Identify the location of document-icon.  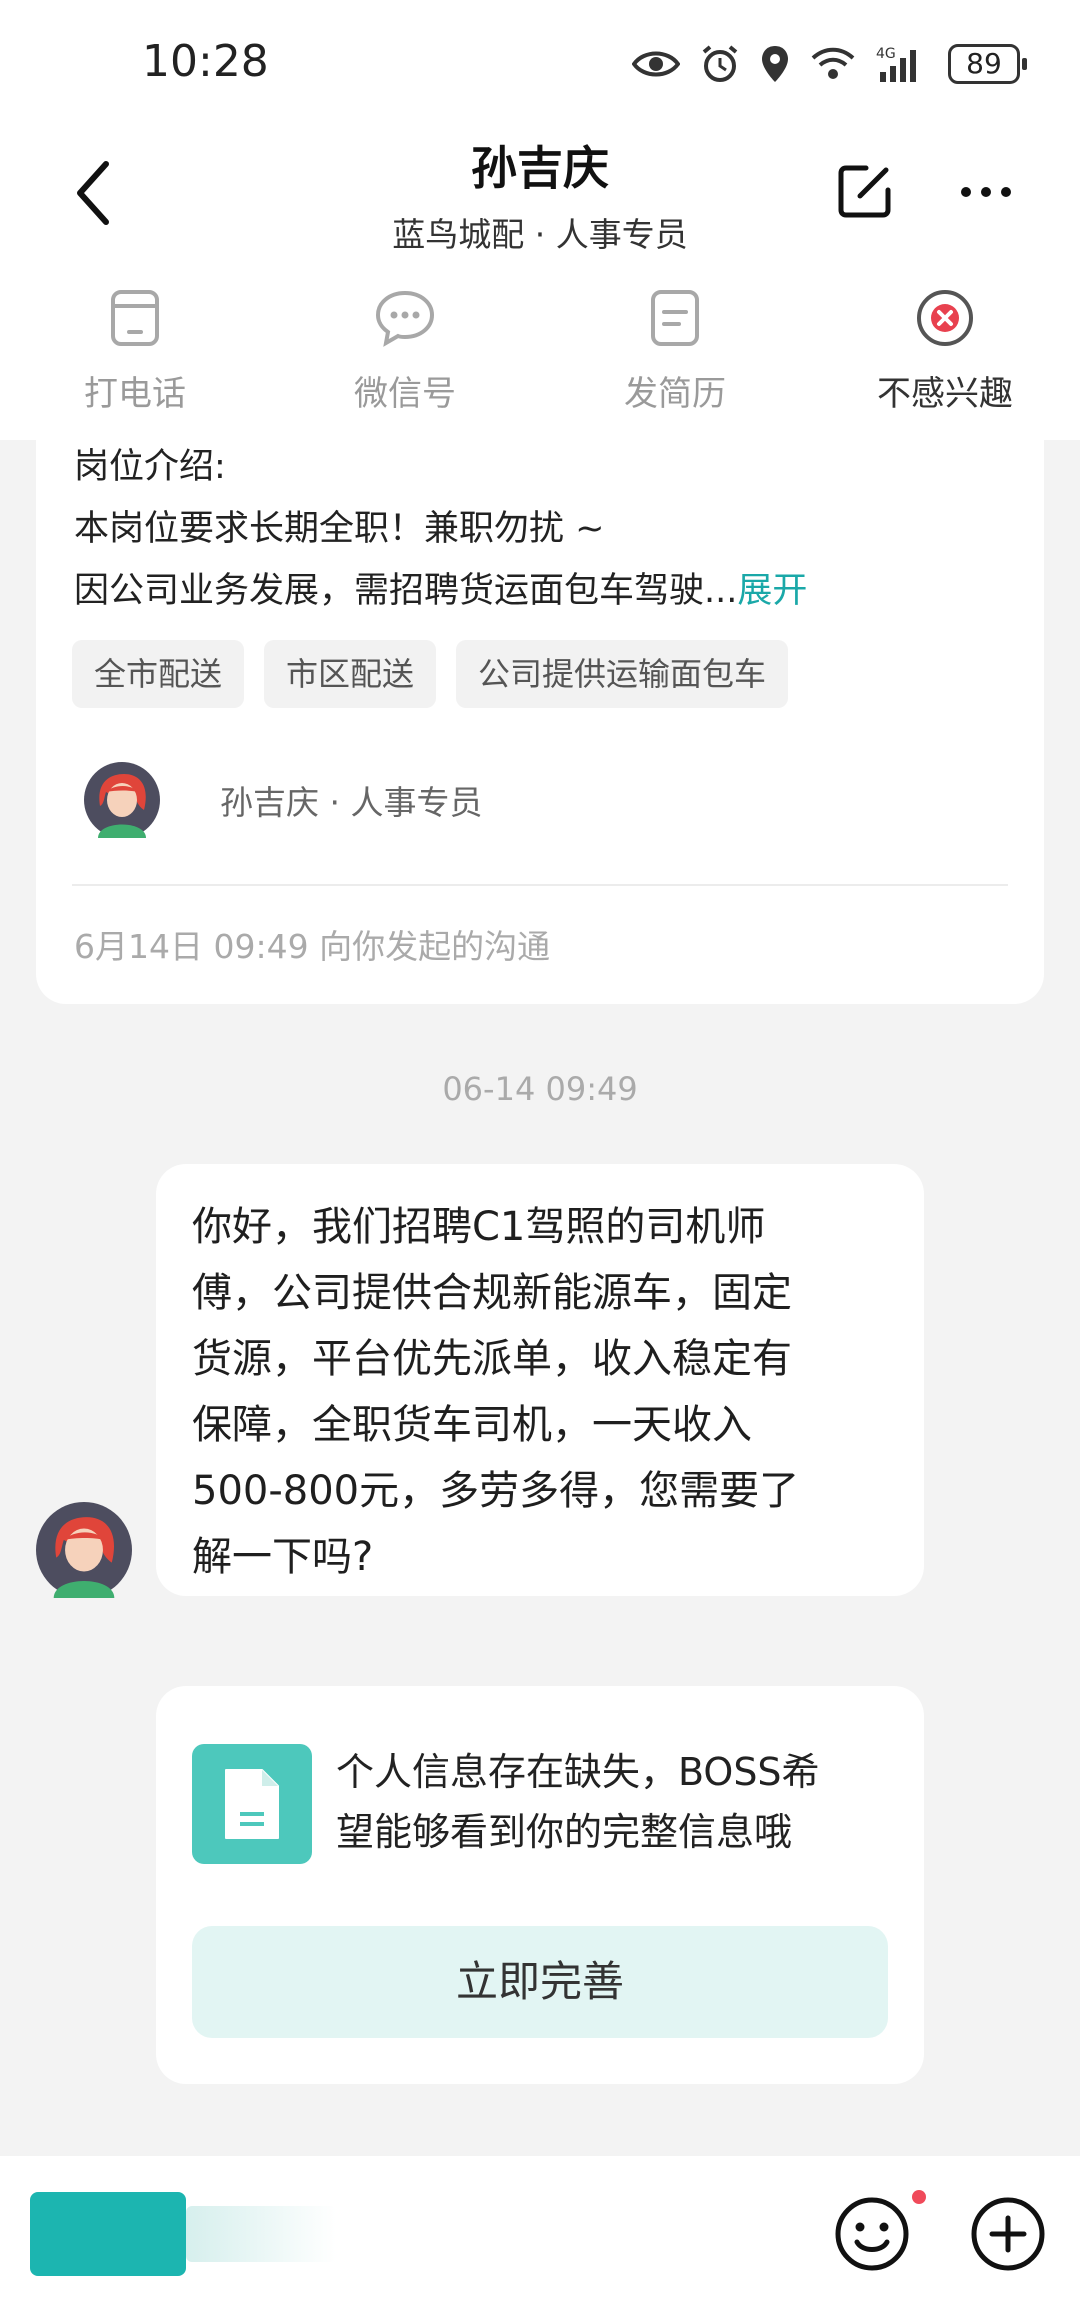
(252, 1804).